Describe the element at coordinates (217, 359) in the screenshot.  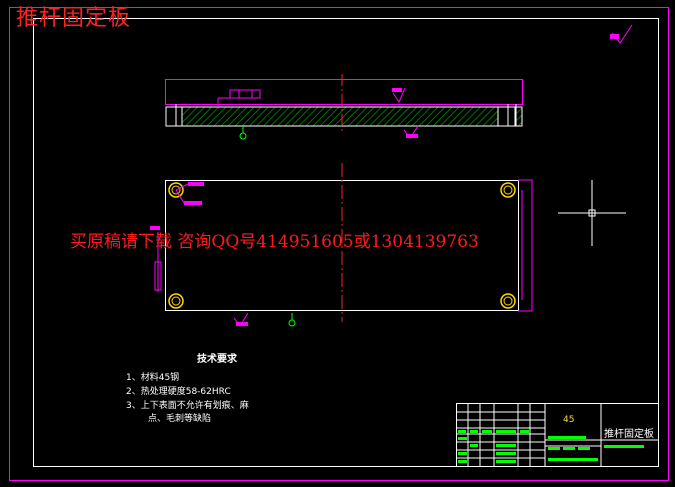
I see `technical-requirements-heading: 技术要求` at that location.